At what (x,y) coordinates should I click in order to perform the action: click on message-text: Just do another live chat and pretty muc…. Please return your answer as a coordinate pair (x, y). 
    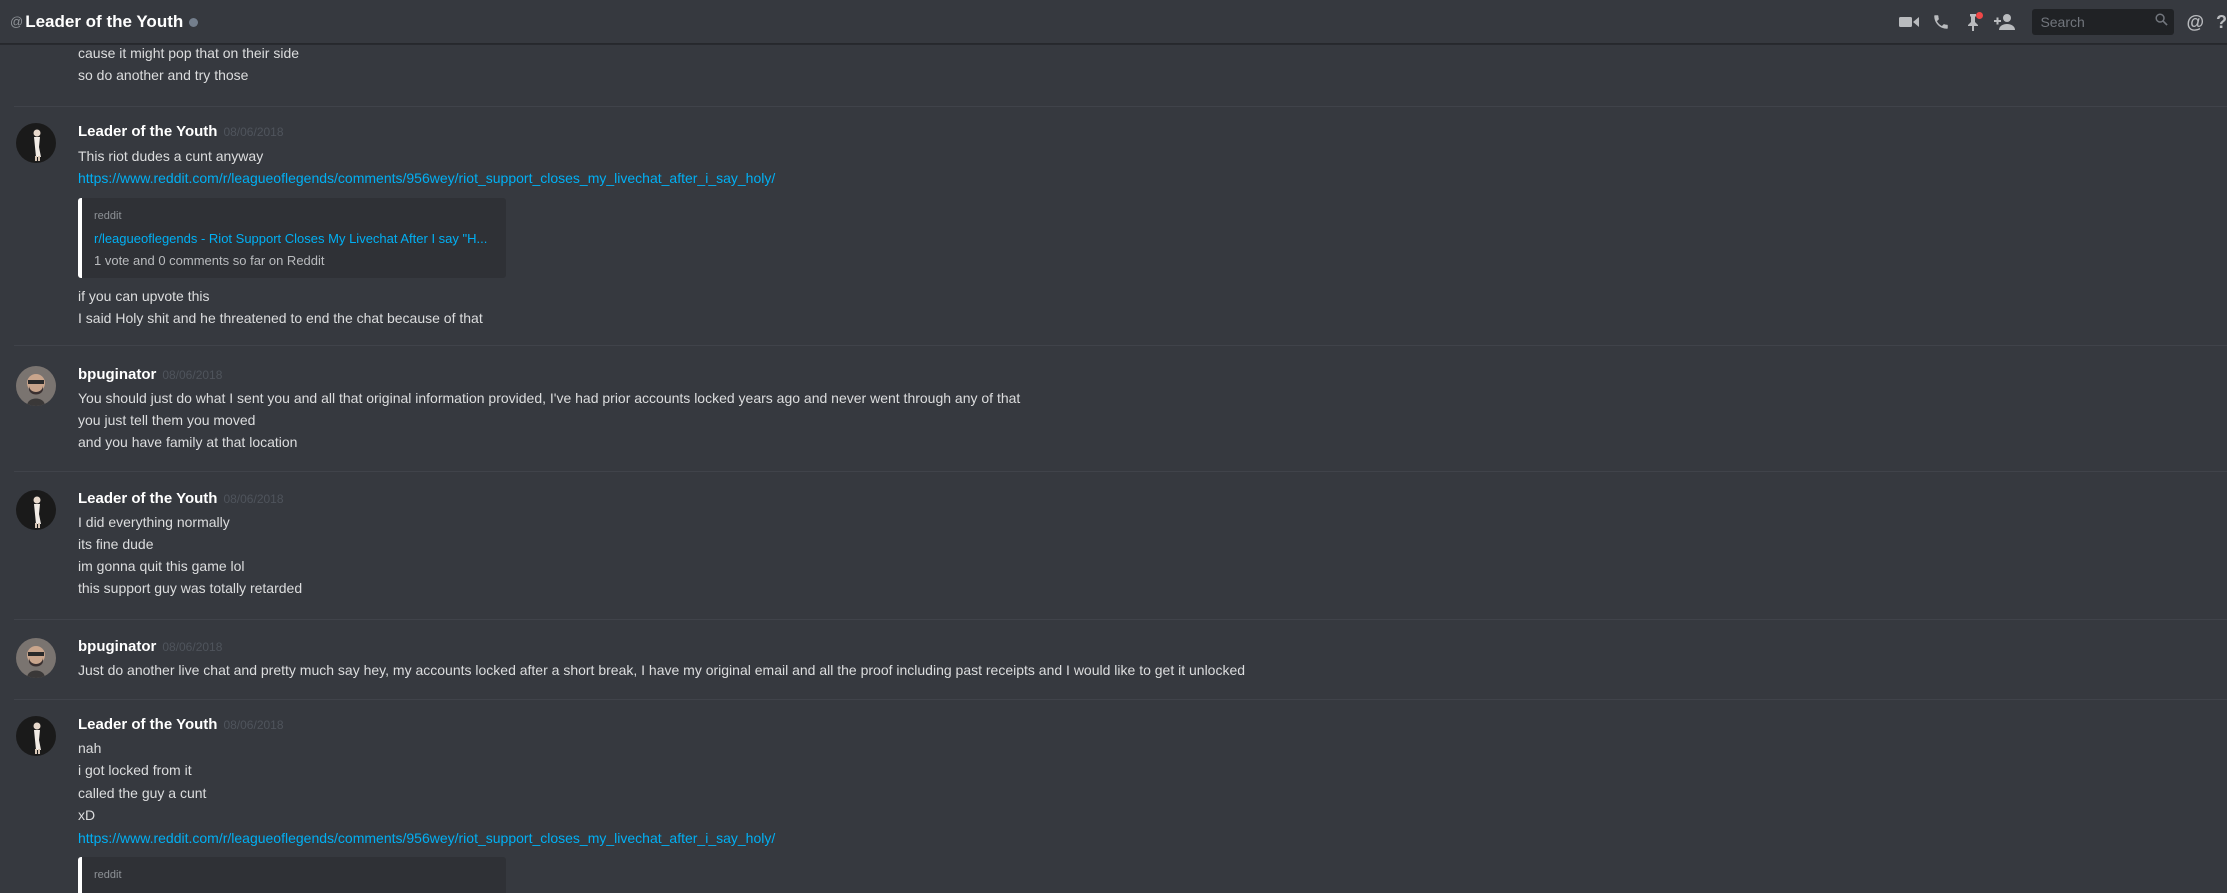
    Looking at the image, I should click on (662, 670).